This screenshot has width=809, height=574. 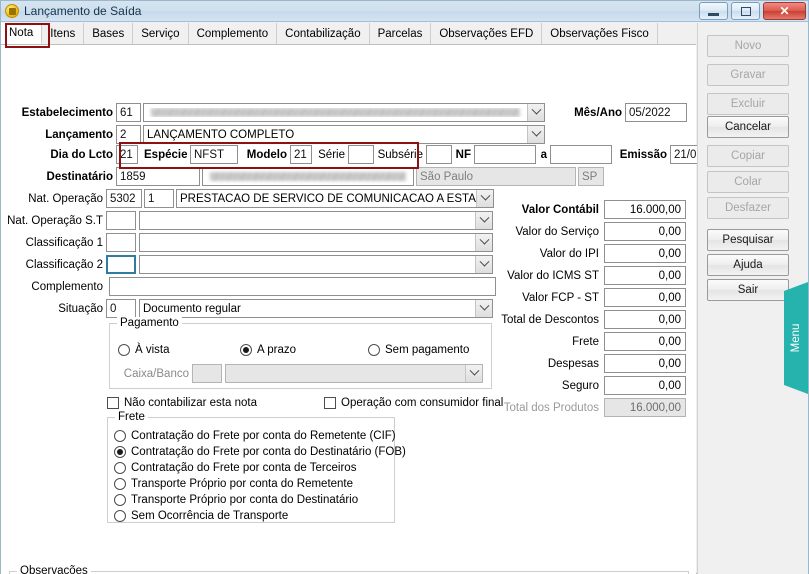 What do you see at coordinates (182, 403) in the screenshot?
I see `checkbox-nao-contabilizar: Não contabilizar esta nota` at bounding box center [182, 403].